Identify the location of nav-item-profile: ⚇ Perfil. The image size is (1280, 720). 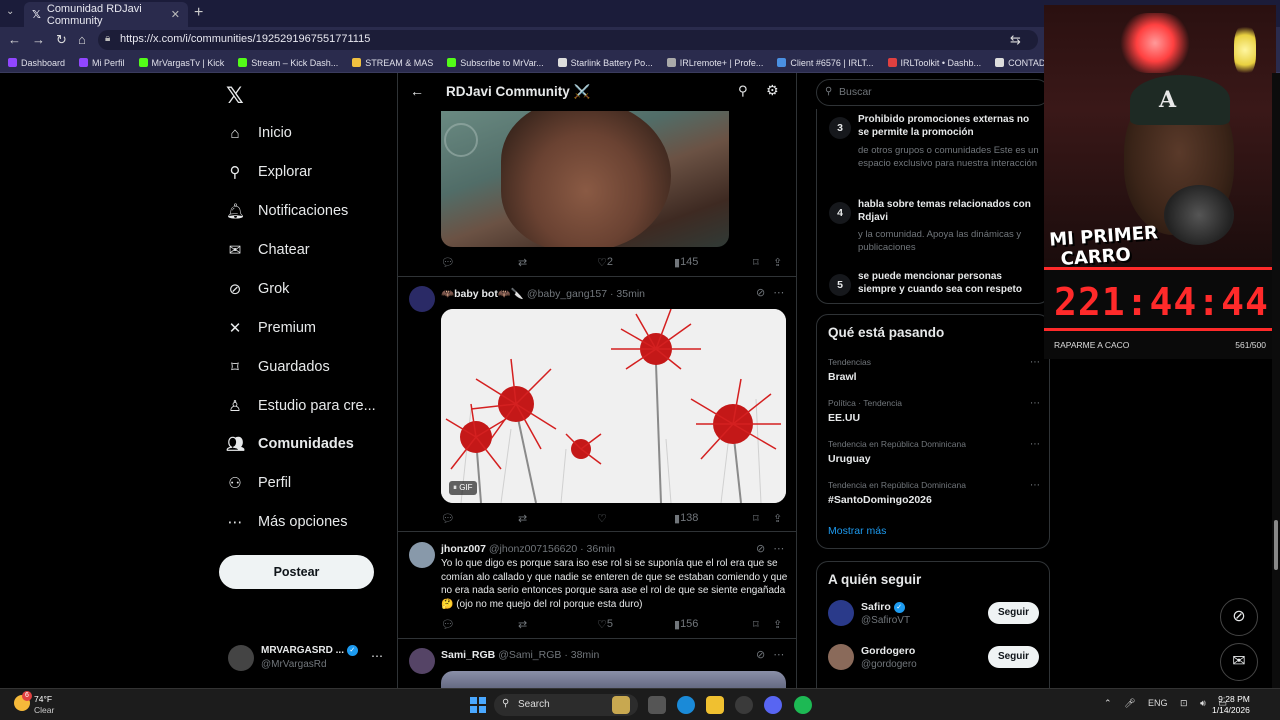
(258, 483).